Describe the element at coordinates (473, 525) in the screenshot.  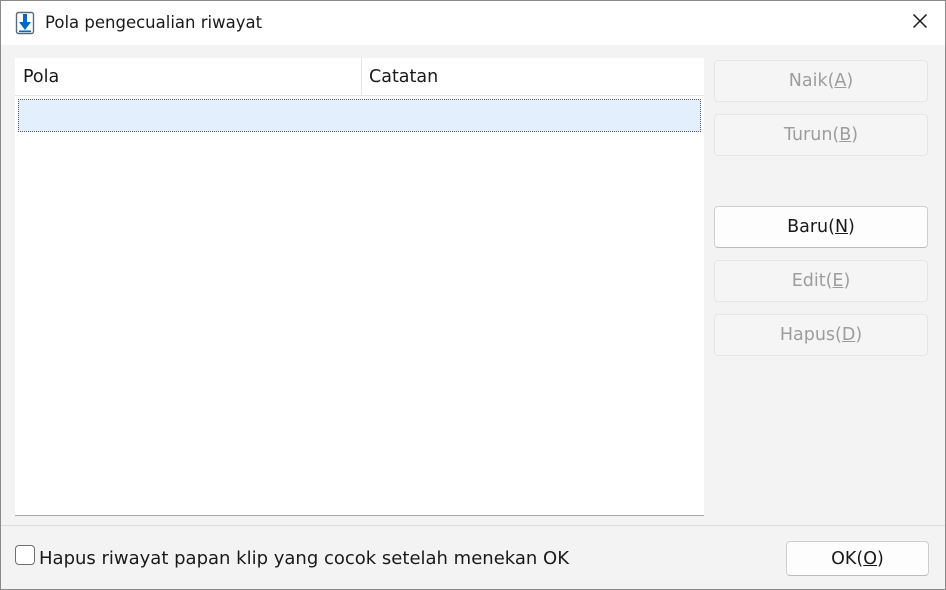
I see `footer-divider` at that location.